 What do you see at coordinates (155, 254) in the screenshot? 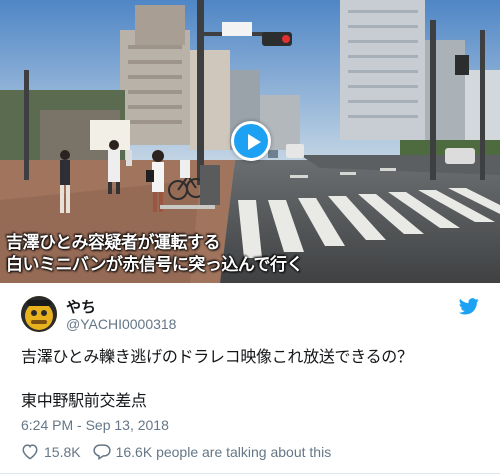
I see `video-caption: 吉澤ひとみ容疑者が運転する 白いミニバンが赤信号に突っ込んで行く` at bounding box center [155, 254].